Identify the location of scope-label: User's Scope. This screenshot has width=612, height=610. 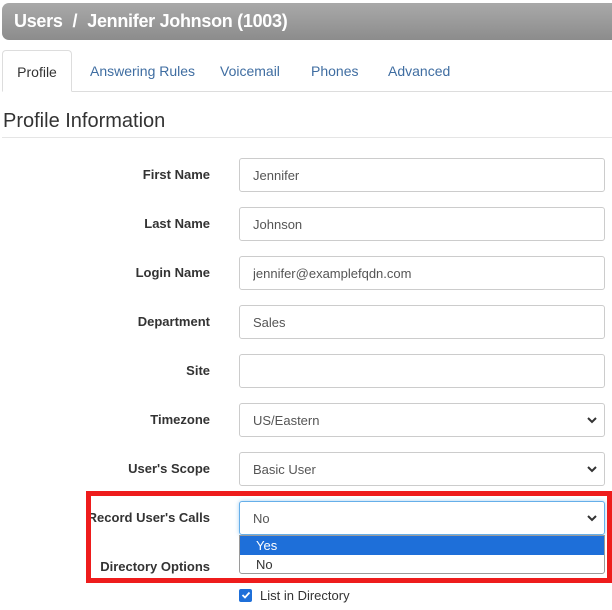
(169, 468).